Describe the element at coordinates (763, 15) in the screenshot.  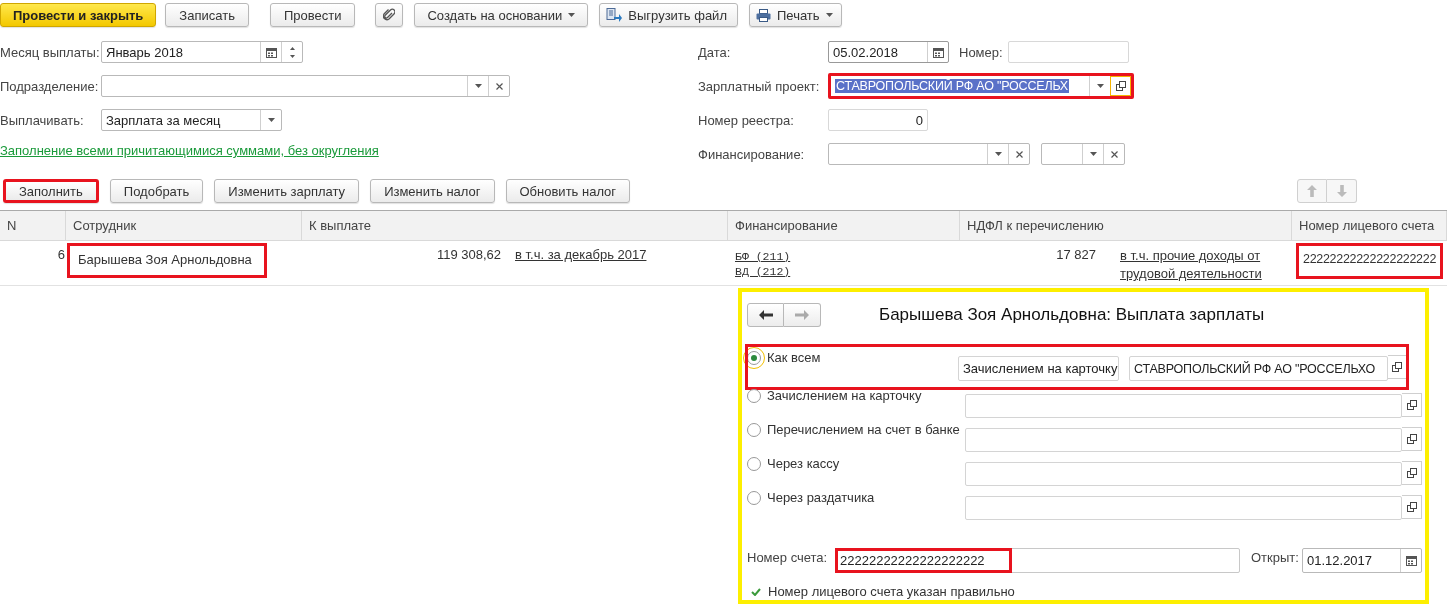
I see `printer-icon` at that location.